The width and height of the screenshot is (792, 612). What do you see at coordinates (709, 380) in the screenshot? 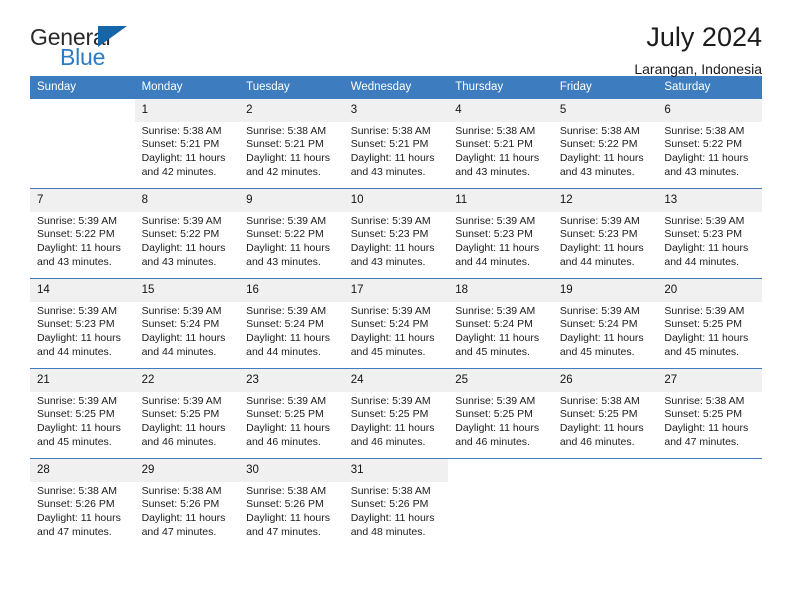
I see `day-number: 27` at bounding box center [709, 380].